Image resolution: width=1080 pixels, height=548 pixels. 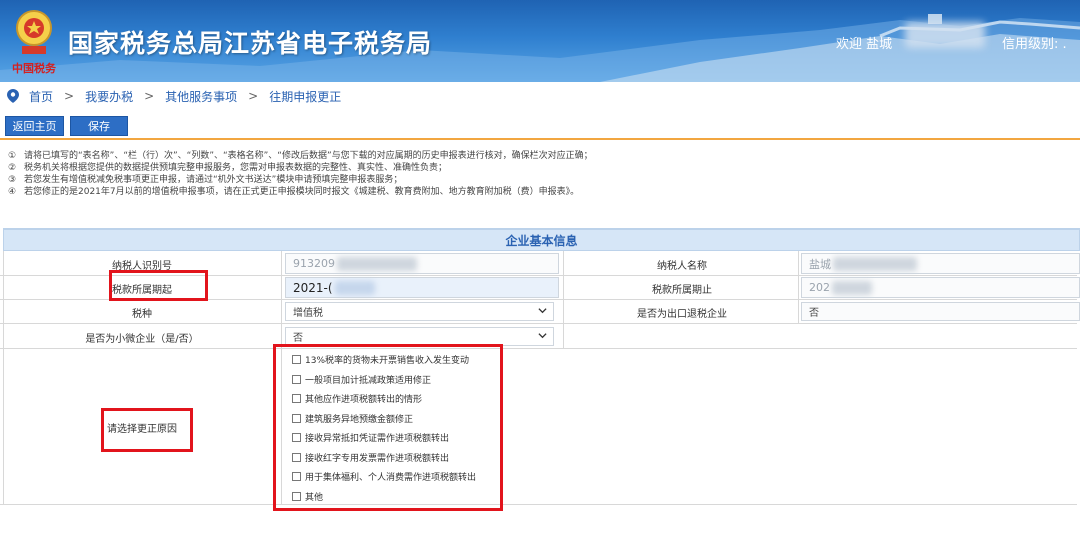 I want to click on tax-emblem-icon: 中国税务, so click(x=34, y=42).